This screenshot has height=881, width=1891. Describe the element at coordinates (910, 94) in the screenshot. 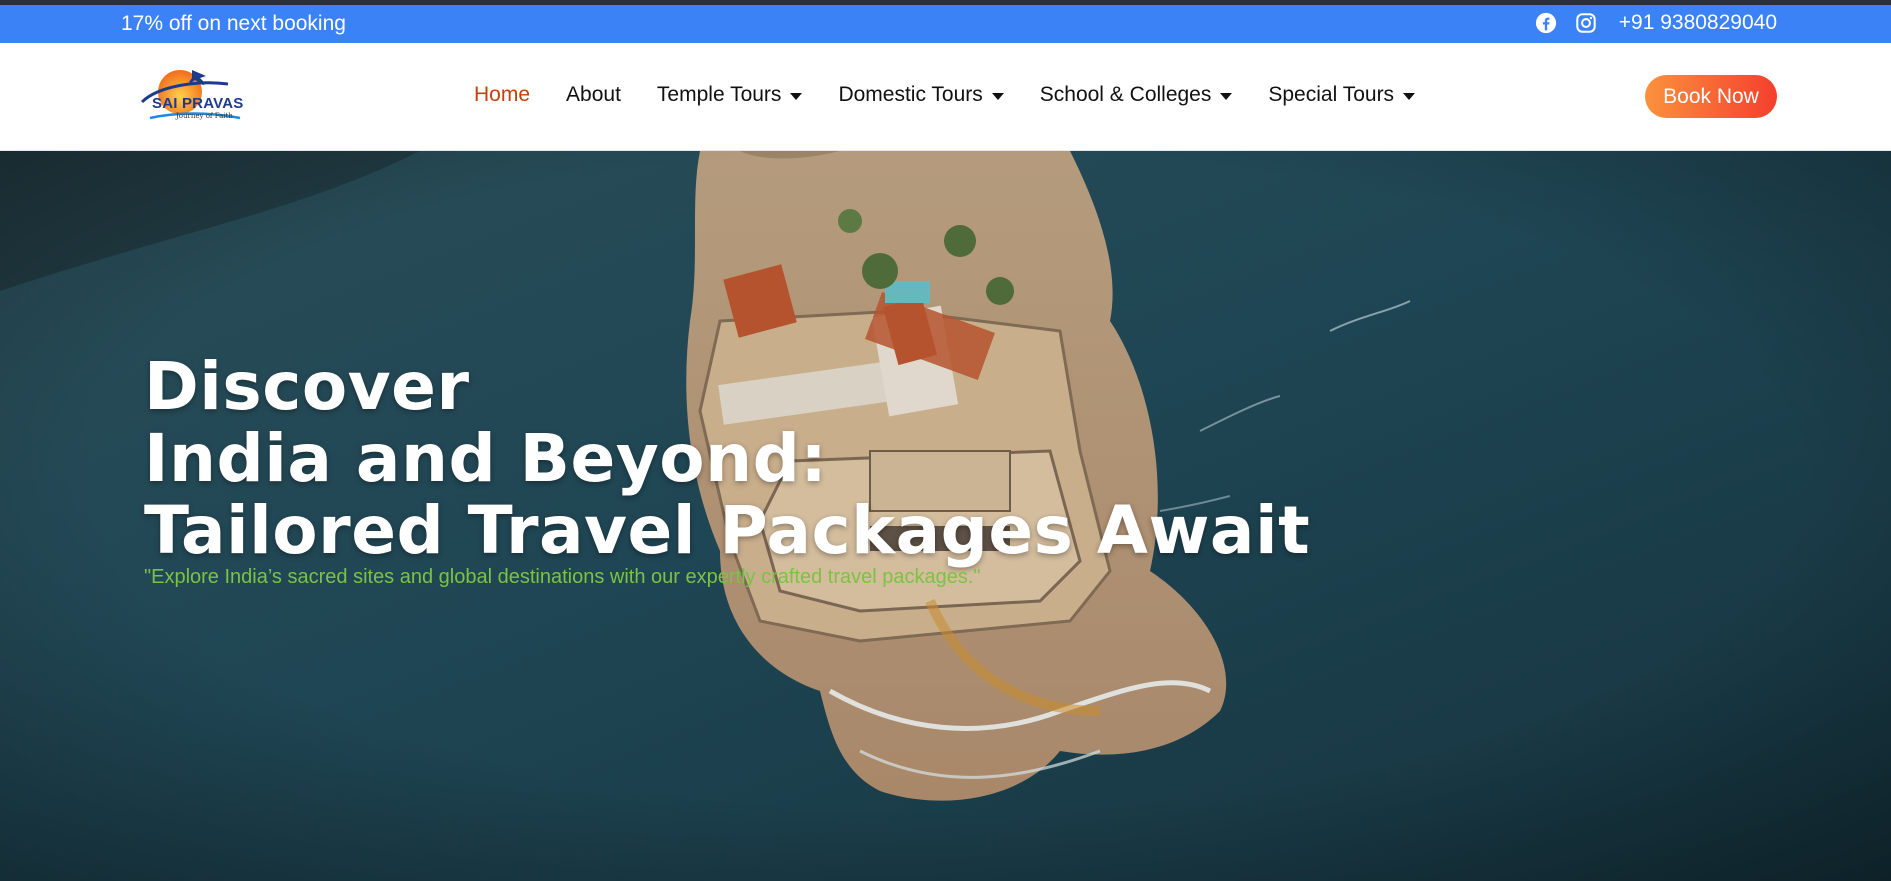

I see `nav-domestic-tours-label: Domestic Tours` at that location.